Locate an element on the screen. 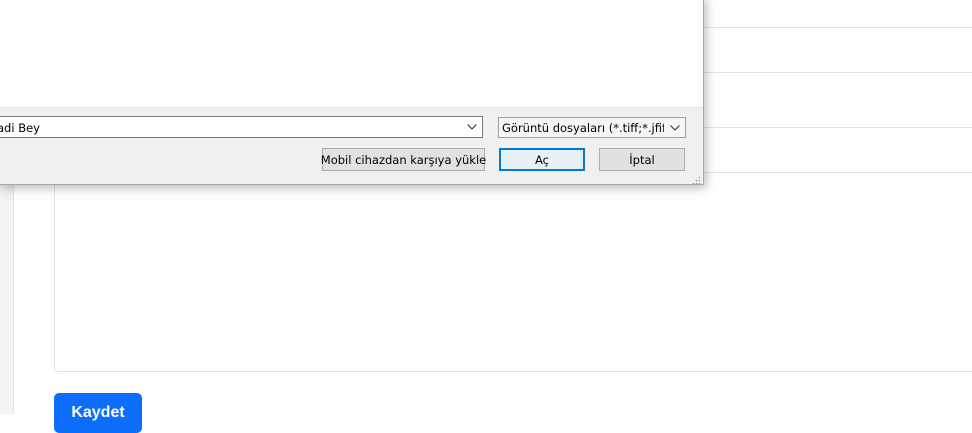  resize-grip-icon is located at coordinates (696, 178).